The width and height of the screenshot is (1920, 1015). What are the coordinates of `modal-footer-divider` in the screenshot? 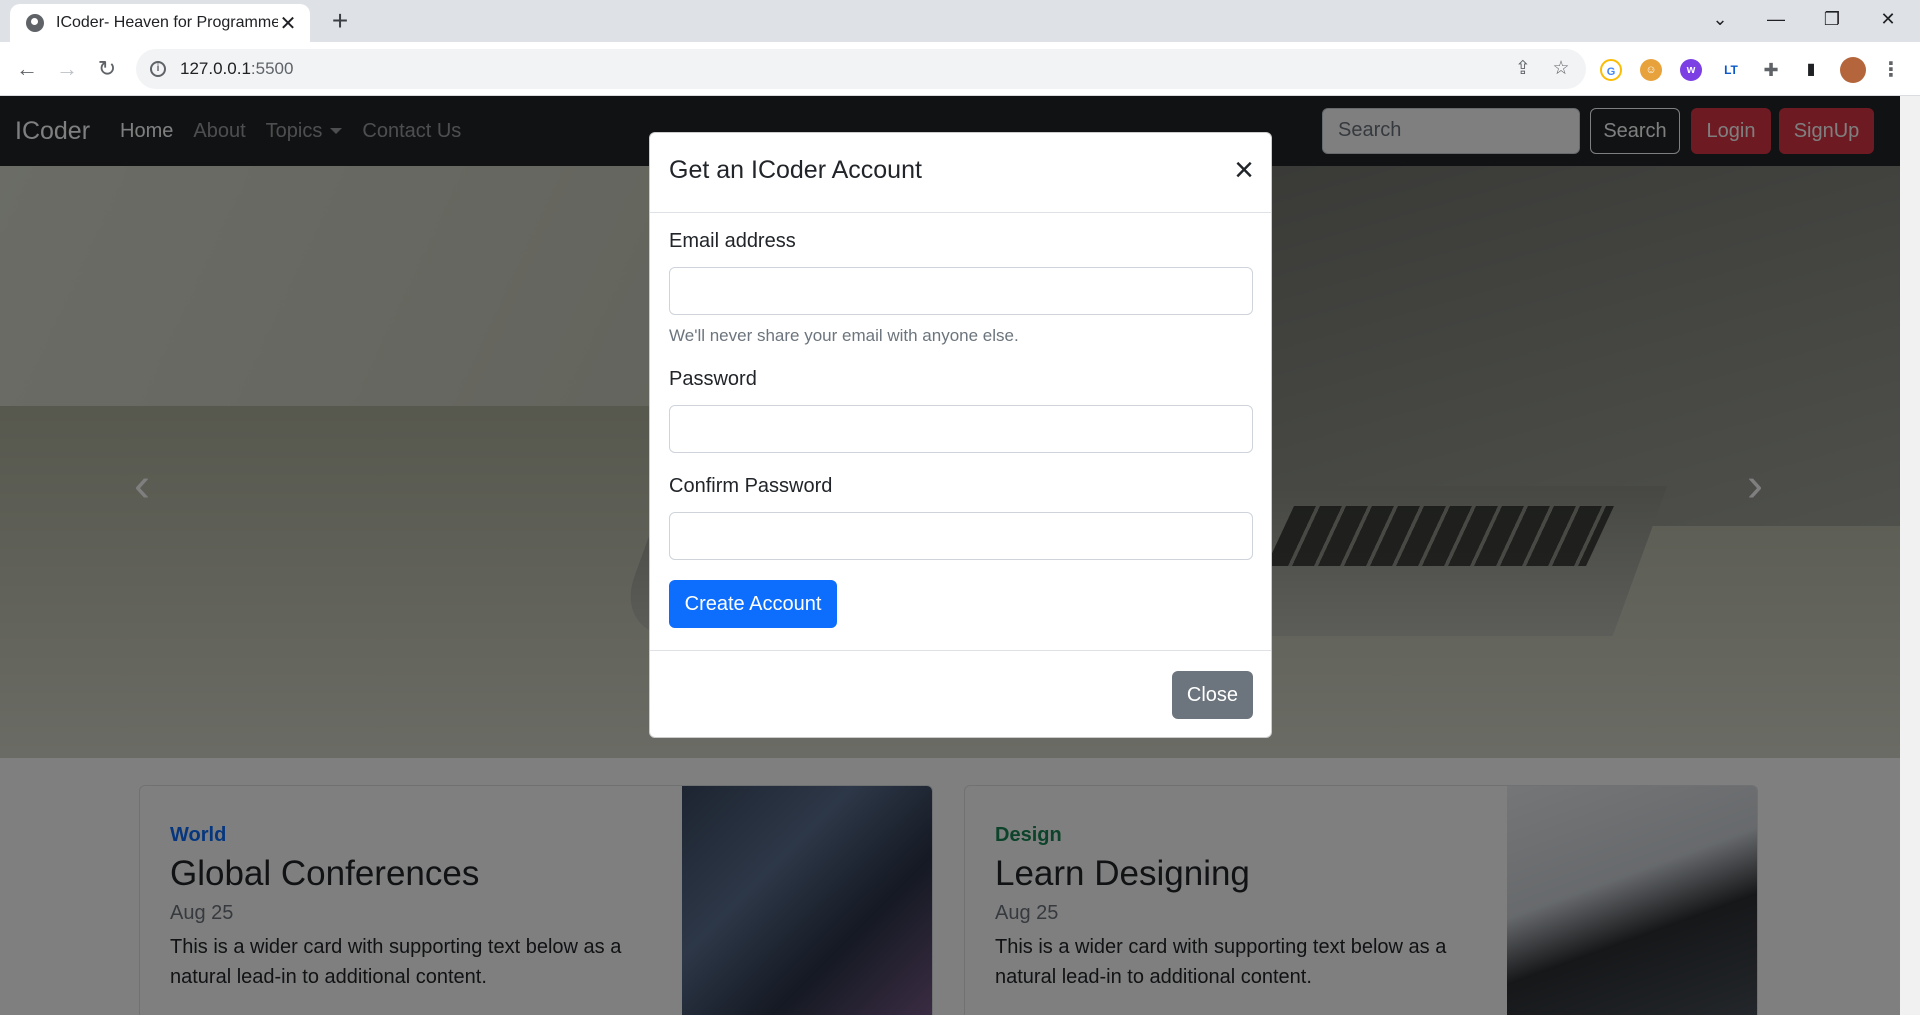 It's located at (960, 650).